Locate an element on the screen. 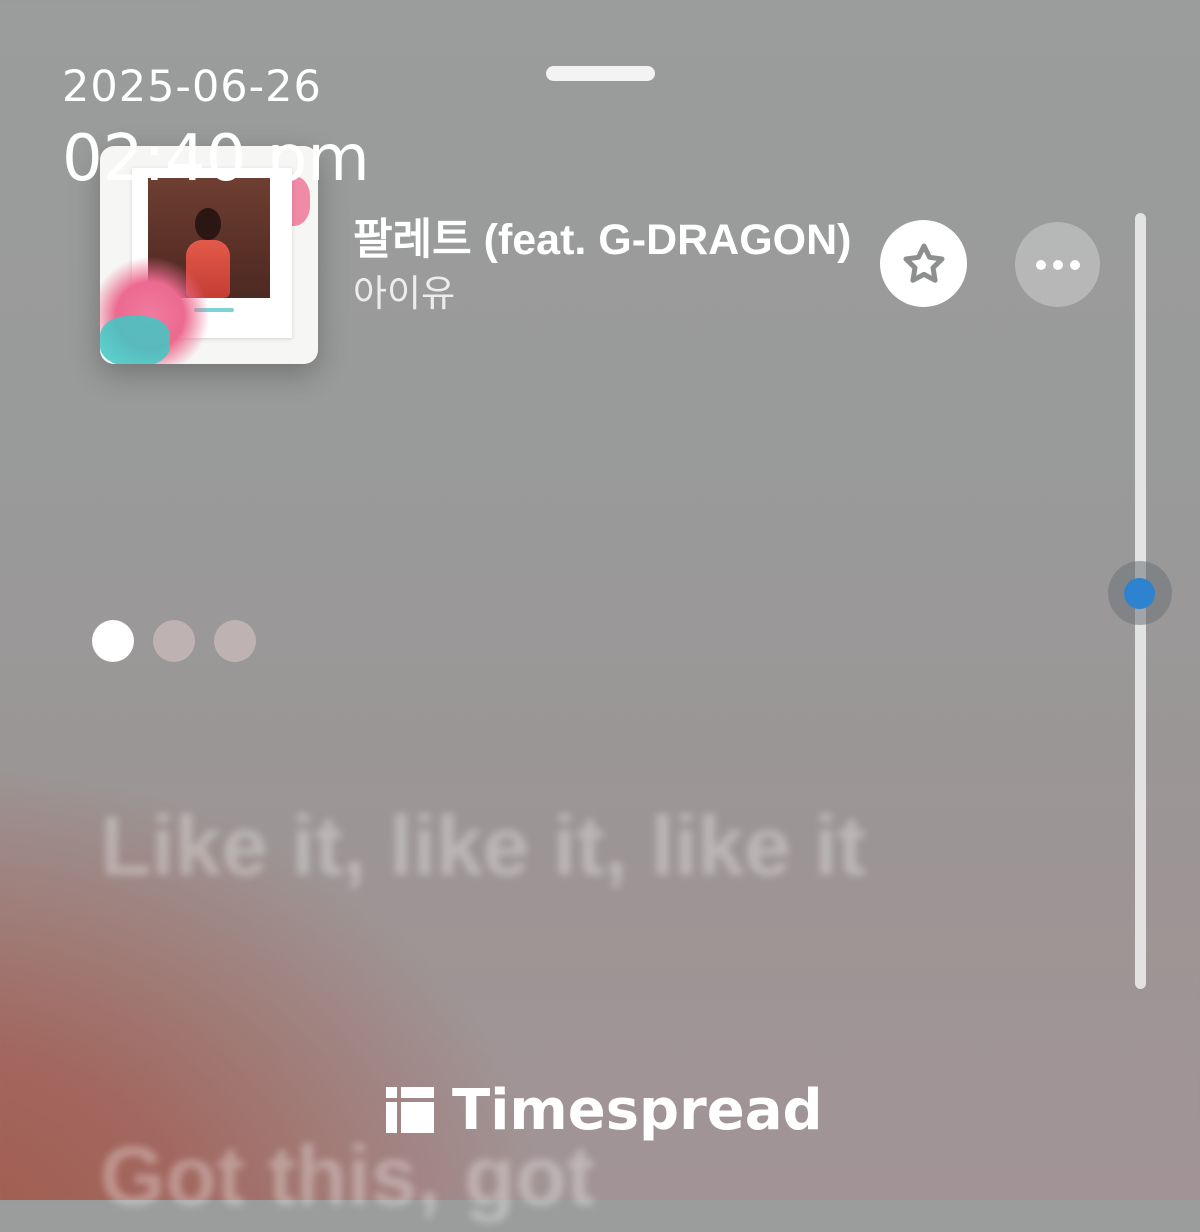 The image size is (1200, 1232). watermark: Timespread is located at coordinates (604, 1110).